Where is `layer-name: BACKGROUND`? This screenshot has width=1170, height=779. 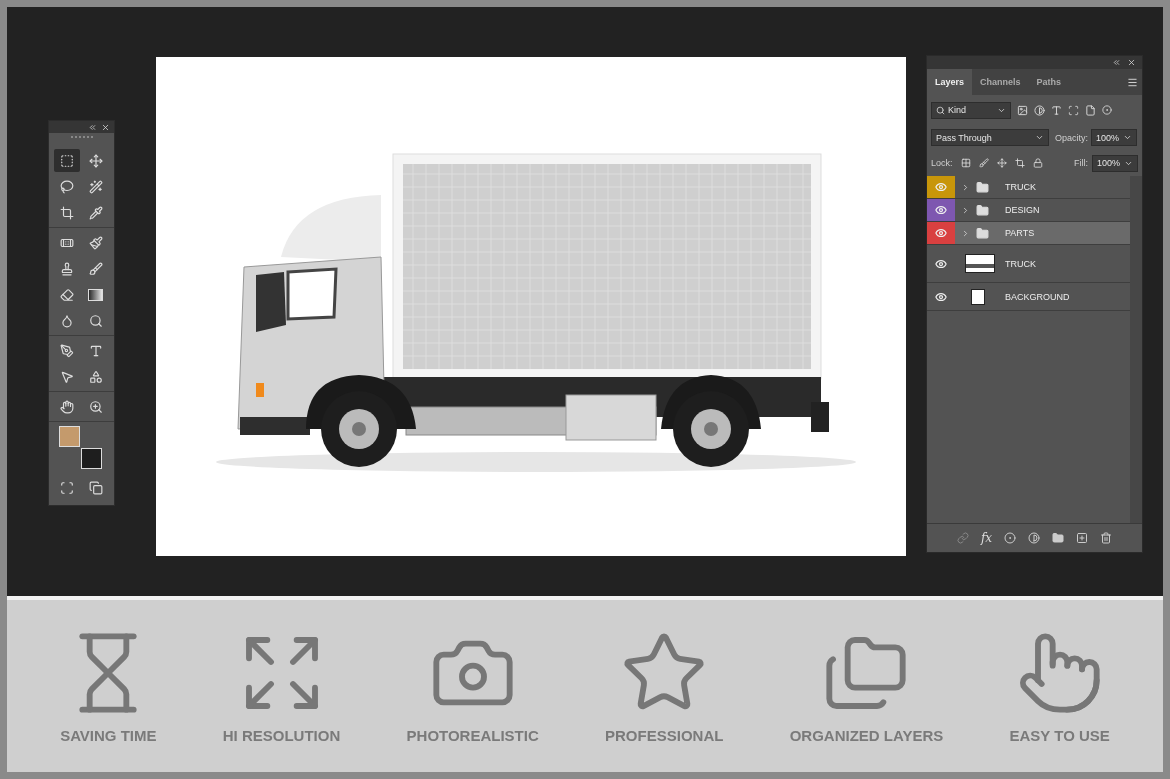 layer-name: BACKGROUND is located at coordinates (1037, 296).